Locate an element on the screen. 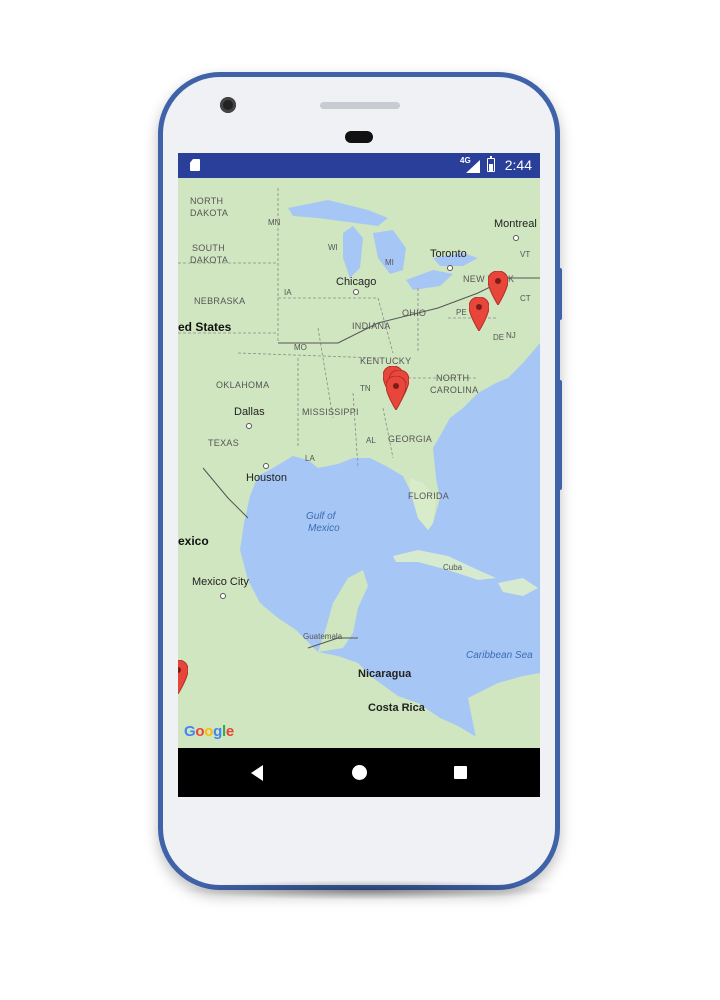 The width and height of the screenshot is (720, 1000). signal-icon is located at coordinates (473, 166).